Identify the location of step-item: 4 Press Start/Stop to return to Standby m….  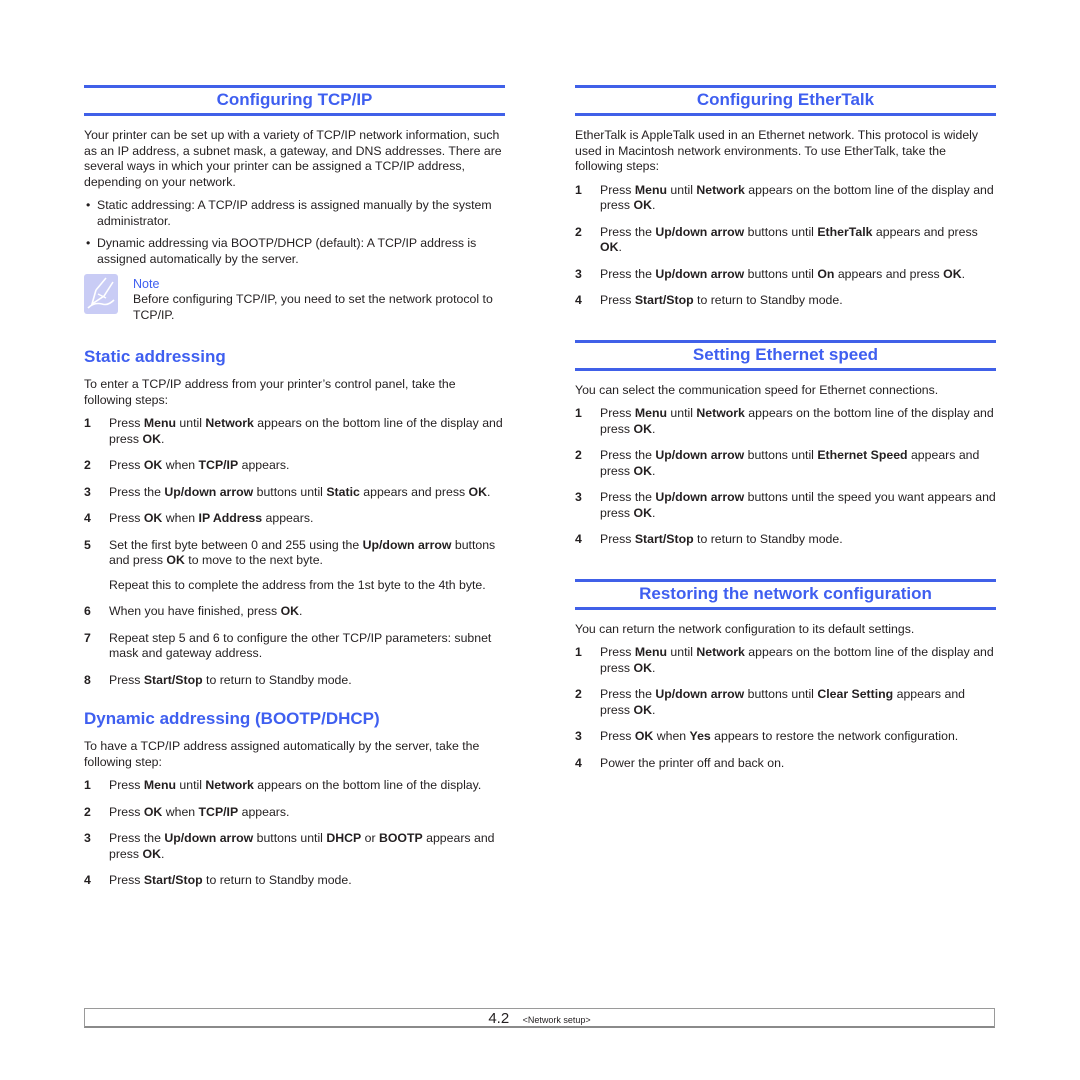
(785, 301).